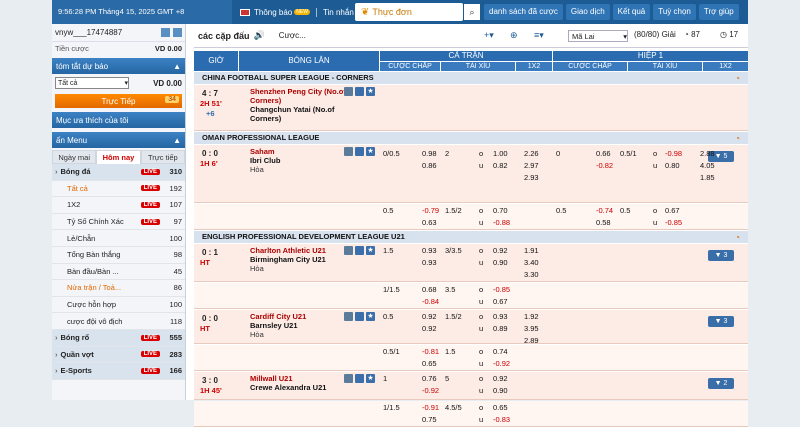 Image resolution: width=800 pixels, height=427 pixels. What do you see at coordinates (74, 157) in the screenshot?
I see `tab-tomorrow: Ngày mai` at bounding box center [74, 157].